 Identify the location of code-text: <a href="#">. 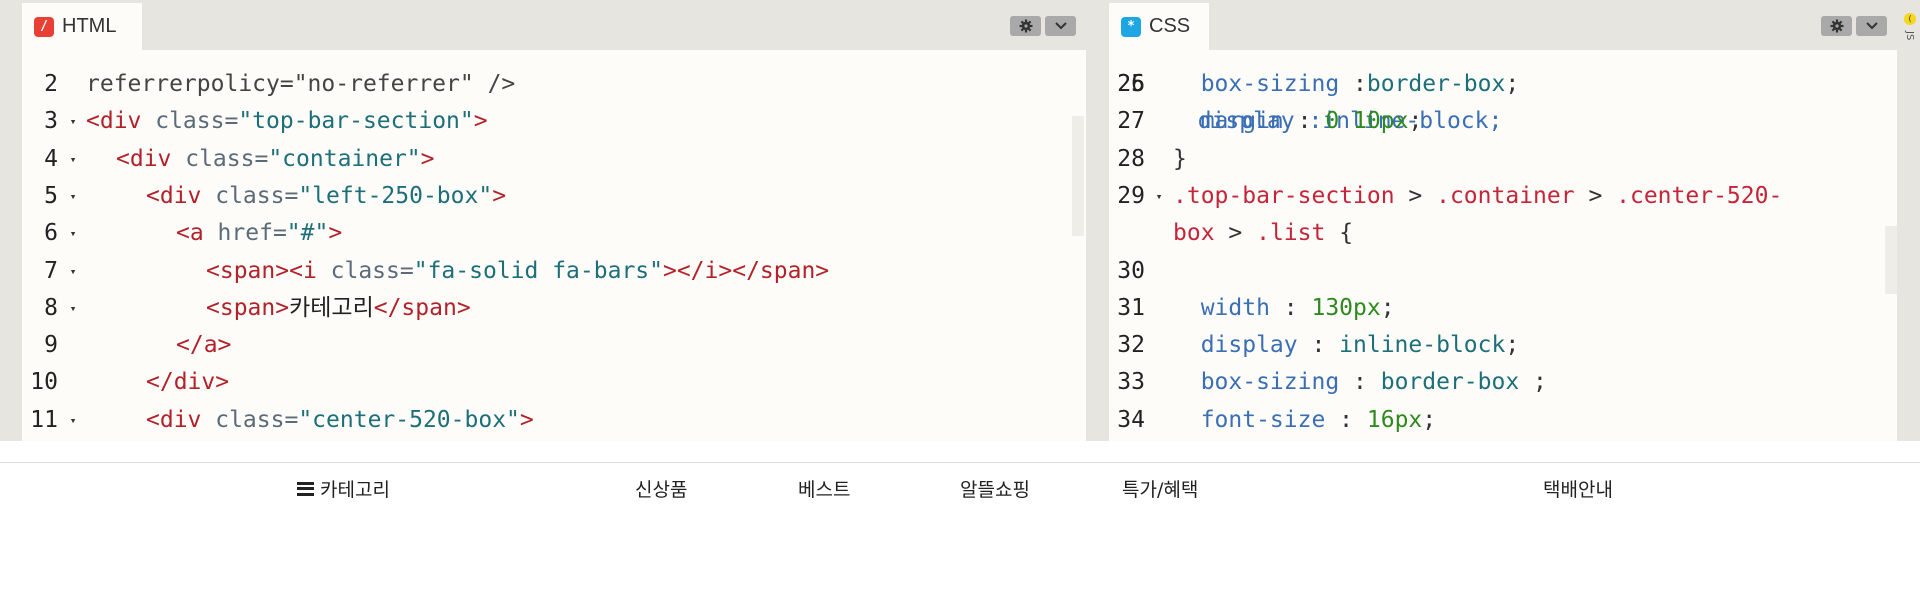
(259, 233).